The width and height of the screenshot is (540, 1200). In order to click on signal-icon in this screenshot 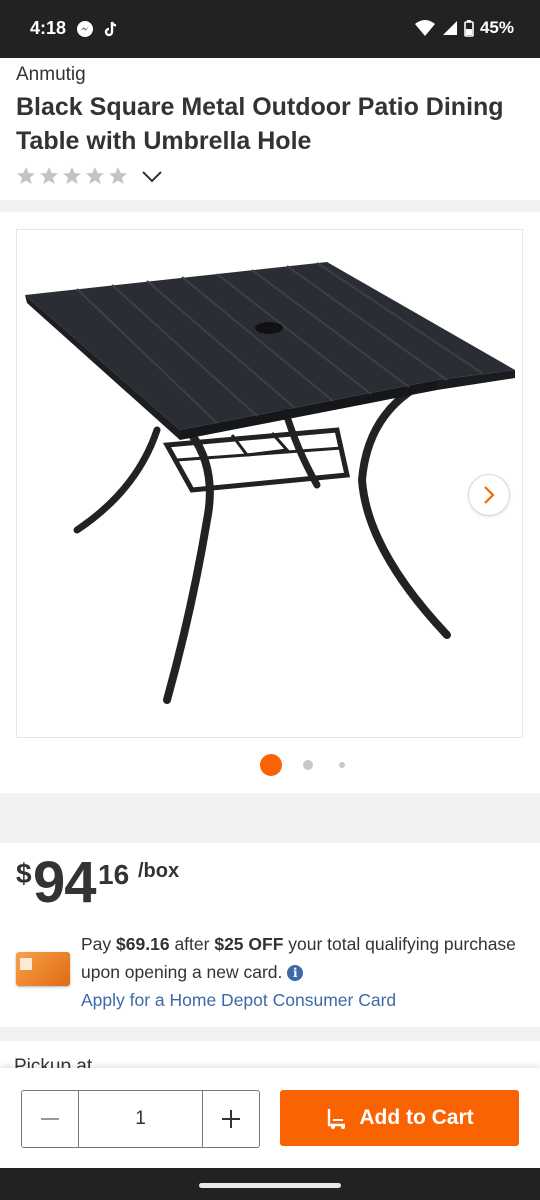, I will do `click(449, 28)`.